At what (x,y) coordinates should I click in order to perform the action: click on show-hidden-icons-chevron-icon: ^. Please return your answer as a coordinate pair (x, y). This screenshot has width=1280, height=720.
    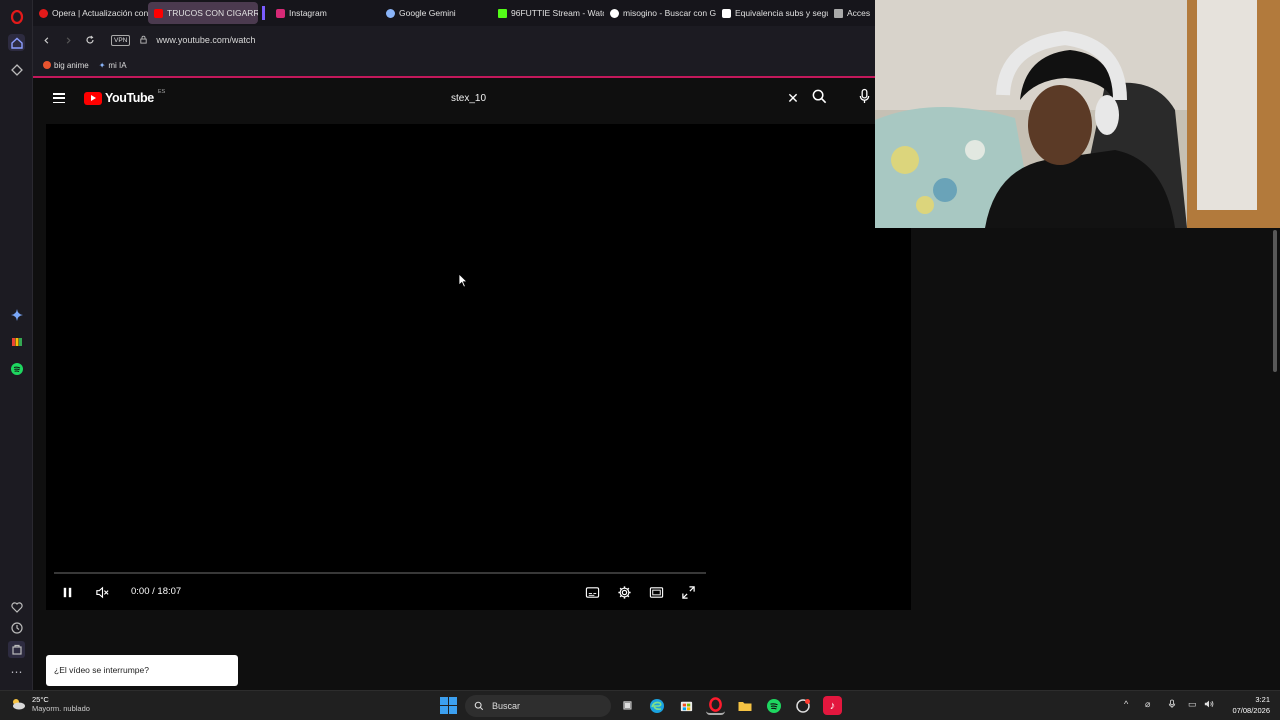
    Looking at the image, I should click on (1126, 704).